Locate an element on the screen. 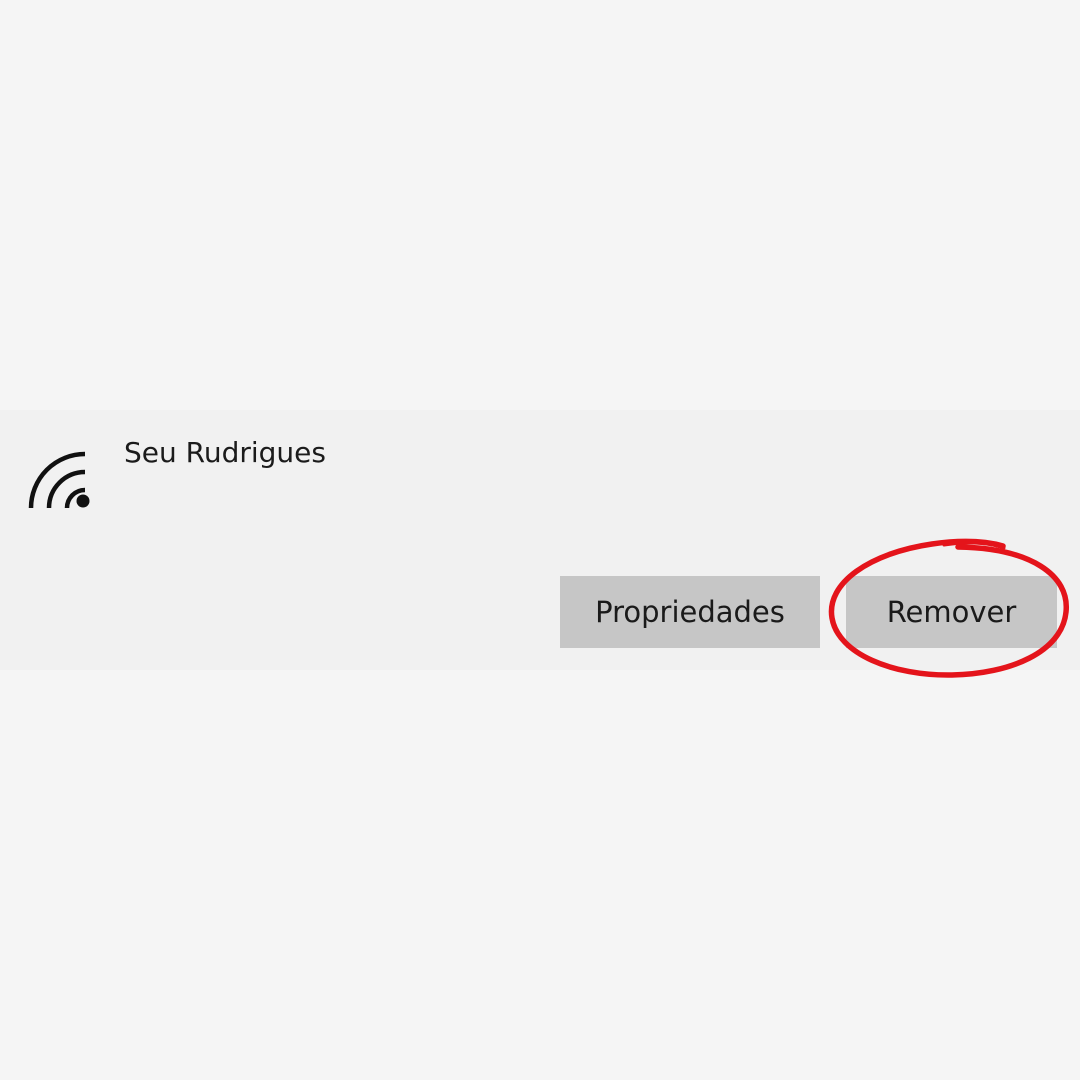 The height and width of the screenshot is (1080, 1080). properties-button: Propriedades is located at coordinates (690, 612).